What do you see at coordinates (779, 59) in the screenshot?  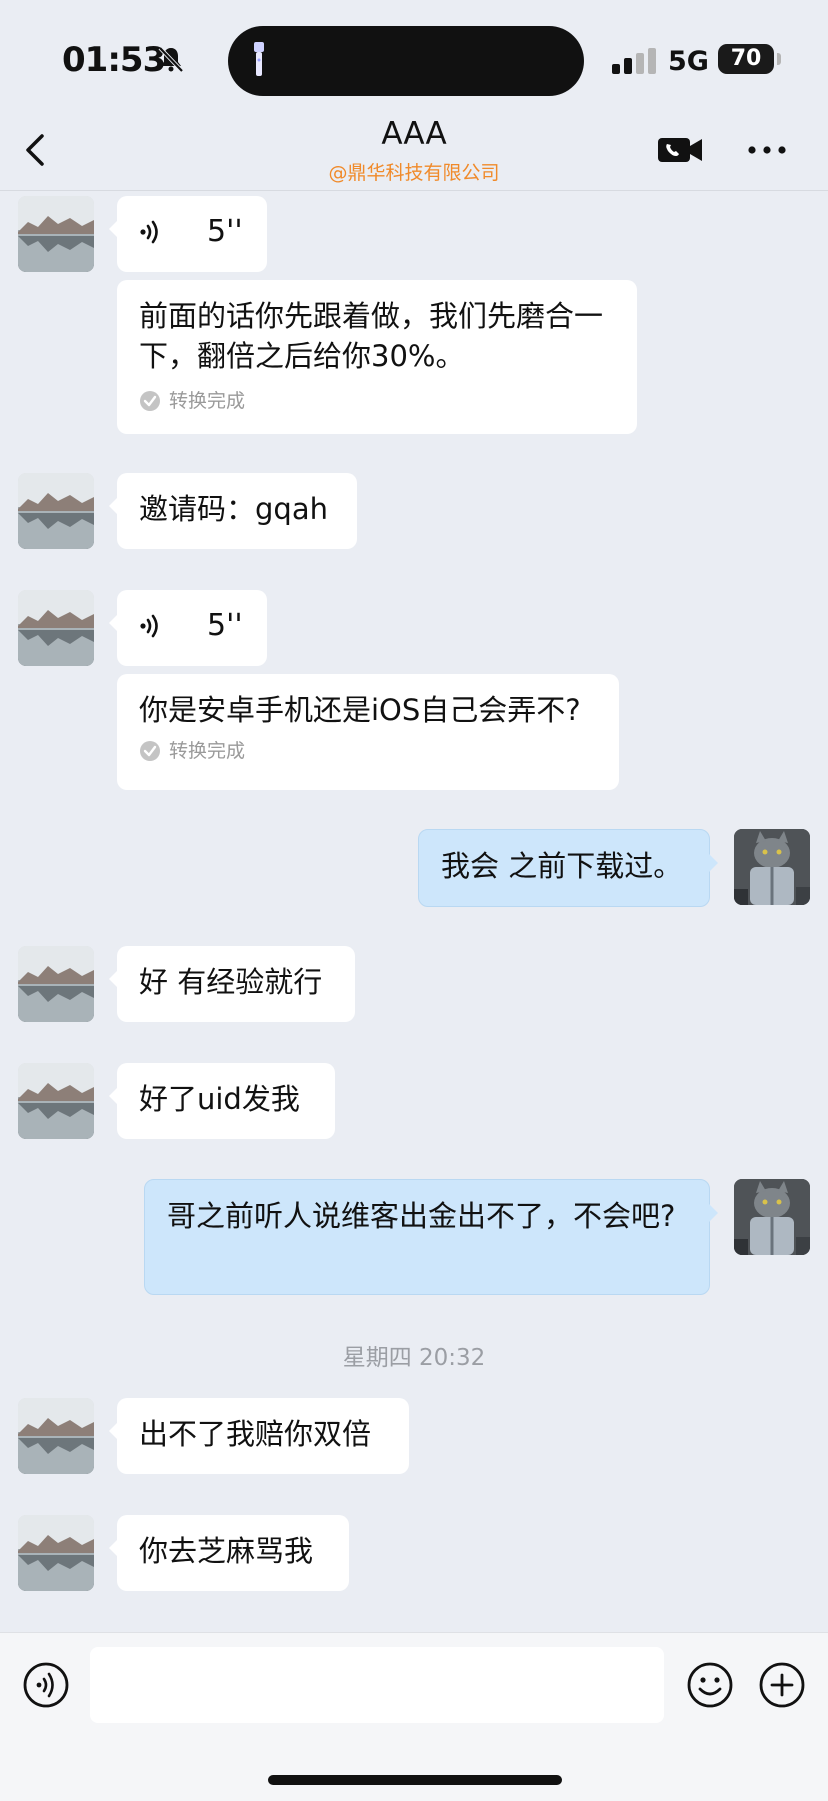 I see `battery-tip` at bounding box center [779, 59].